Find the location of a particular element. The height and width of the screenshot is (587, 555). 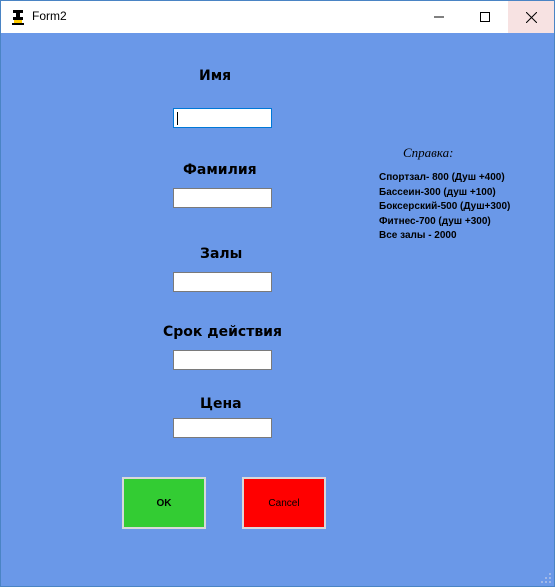

minimize-button is located at coordinates (439, 17).